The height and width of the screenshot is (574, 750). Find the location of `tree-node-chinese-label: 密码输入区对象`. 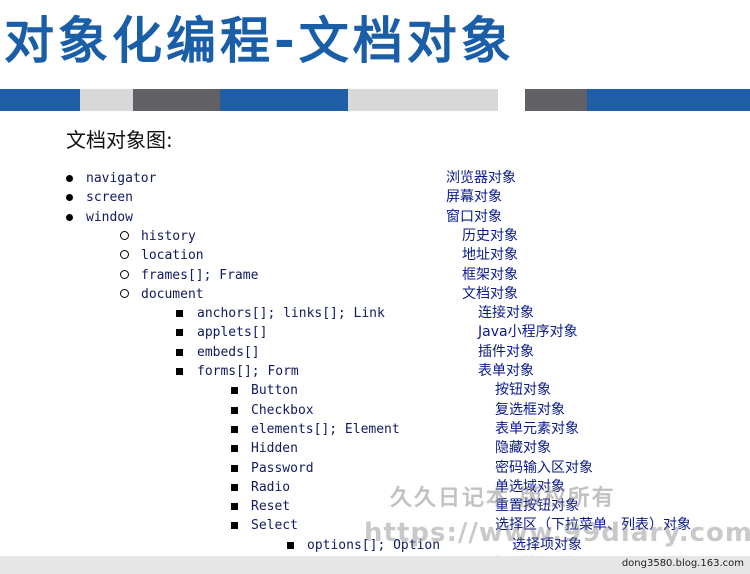

tree-node-chinese-label: 密码输入区对象 is located at coordinates (544, 467).